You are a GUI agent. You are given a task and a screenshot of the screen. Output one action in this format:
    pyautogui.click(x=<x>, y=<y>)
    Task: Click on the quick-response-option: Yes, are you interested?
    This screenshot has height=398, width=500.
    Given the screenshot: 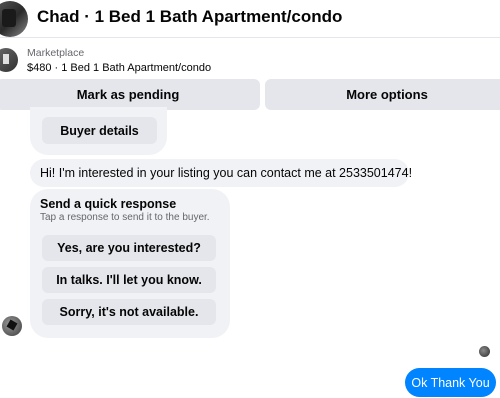 What is the action you would take?
    pyautogui.click(x=129, y=248)
    